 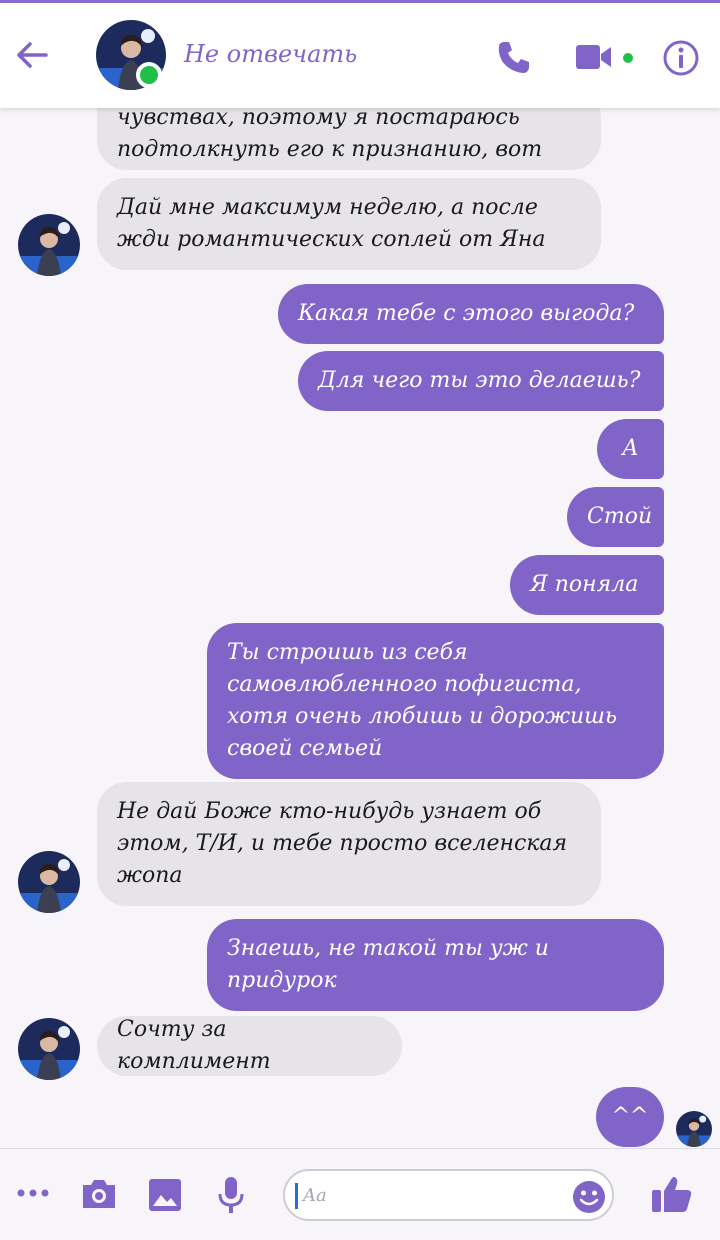 What do you see at coordinates (99, 1194) in the screenshot?
I see `camera-icon` at bounding box center [99, 1194].